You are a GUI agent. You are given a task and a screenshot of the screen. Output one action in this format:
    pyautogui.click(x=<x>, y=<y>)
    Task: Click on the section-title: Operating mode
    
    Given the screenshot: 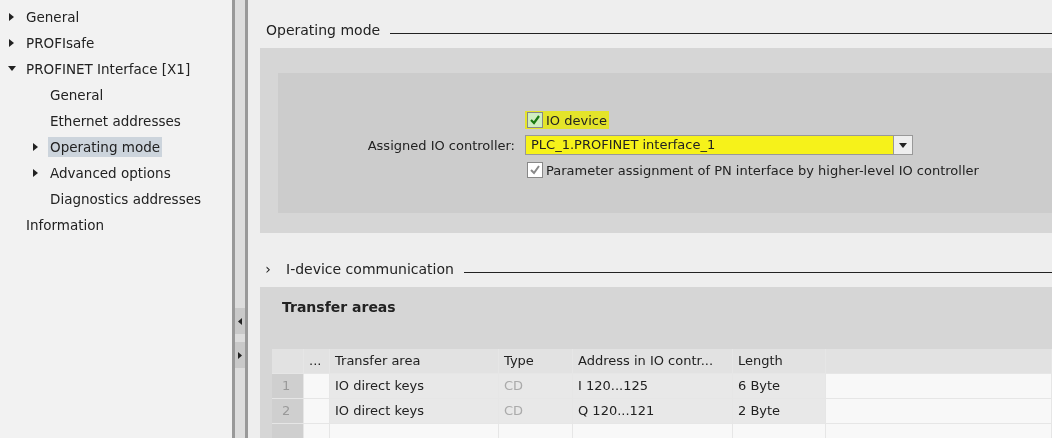 What is the action you would take?
    pyautogui.click(x=323, y=30)
    